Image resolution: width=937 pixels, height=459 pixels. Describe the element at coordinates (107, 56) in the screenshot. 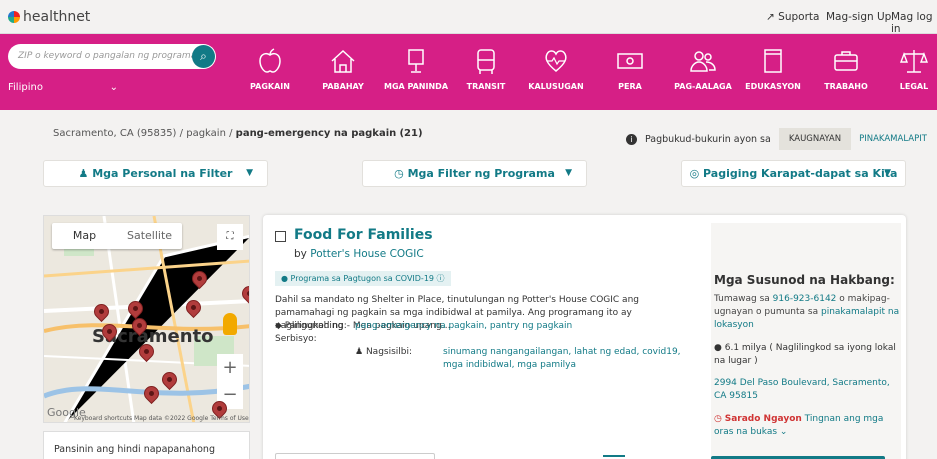

I see `search-placeholder: ZIP o keyword o pangalan ng programa` at that location.